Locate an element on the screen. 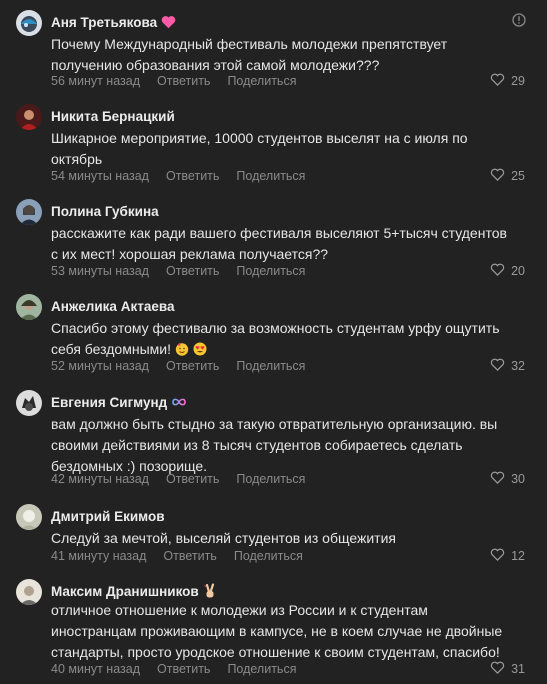 This screenshot has width=547, height=684. heart-eyes-emoji is located at coordinates (200, 348).